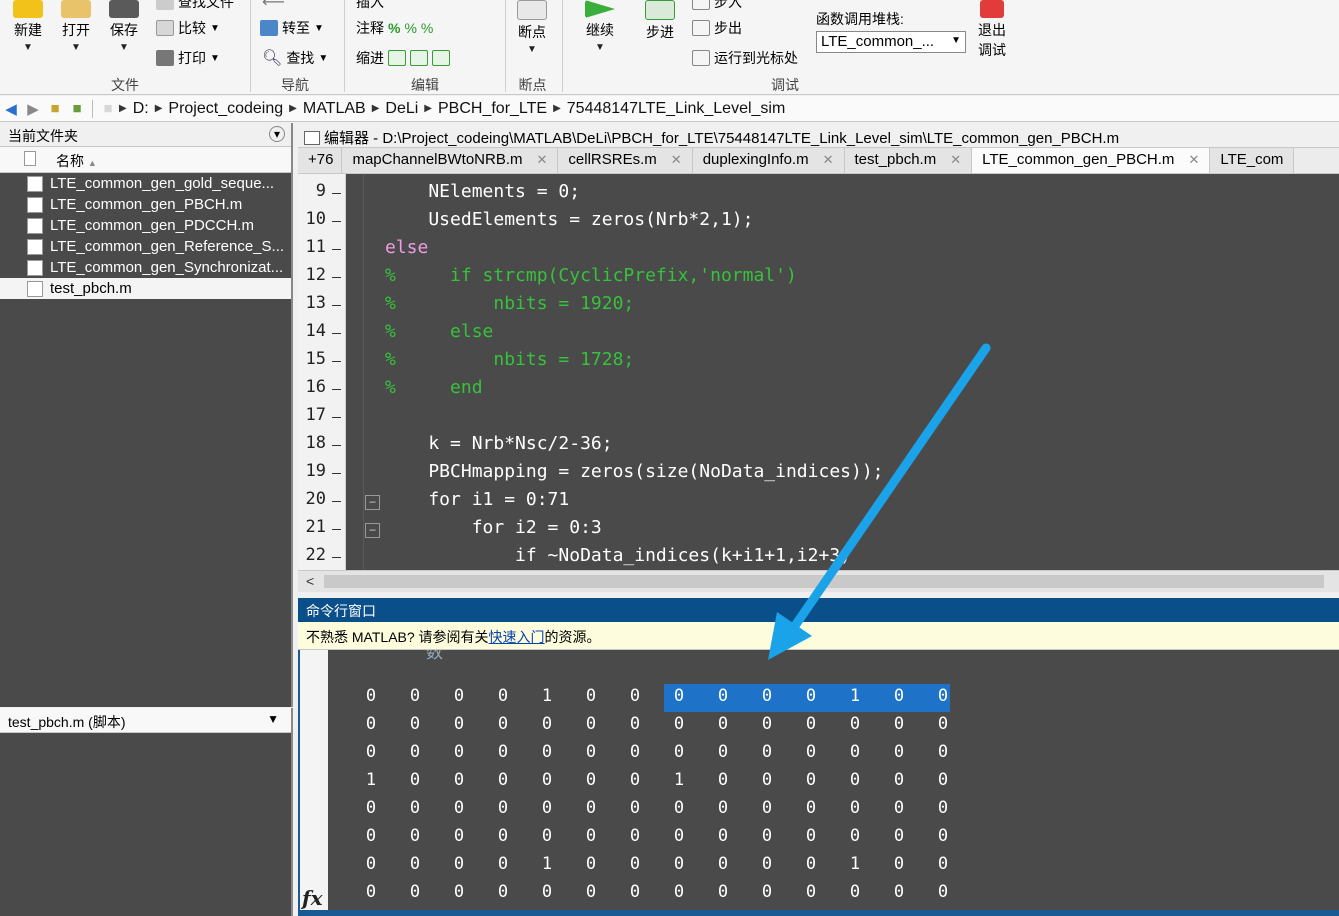 This screenshot has height=916, width=1339. I want to click on scroll-left-icon: <, so click(310, 581).